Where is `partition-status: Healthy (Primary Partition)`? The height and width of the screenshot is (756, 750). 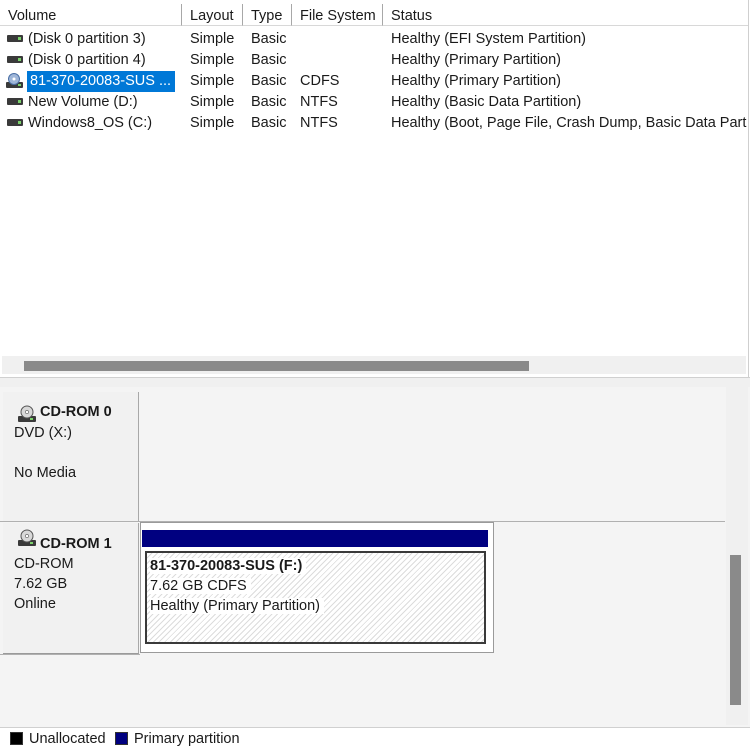 partition-status: Healthy (Primary Partition) is located at coordinates (237, 606).